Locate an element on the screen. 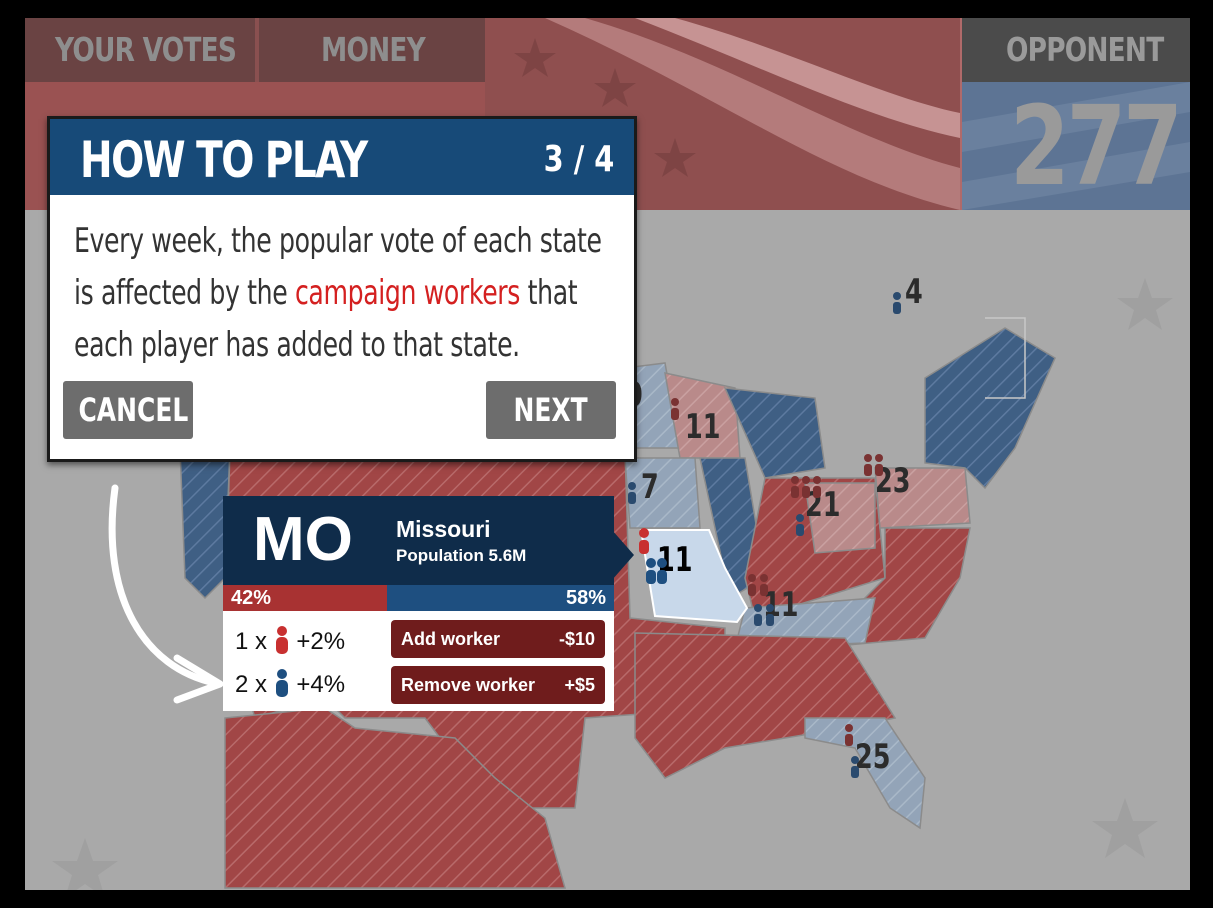  next-label: NEXT is located at coordinates (551, 410).